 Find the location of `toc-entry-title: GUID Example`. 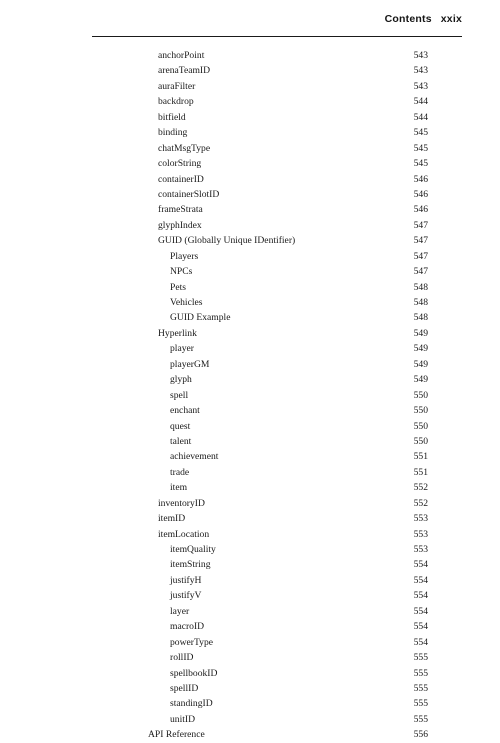

toc-entry-title: GUID Example is located at coordinates (200, 318).